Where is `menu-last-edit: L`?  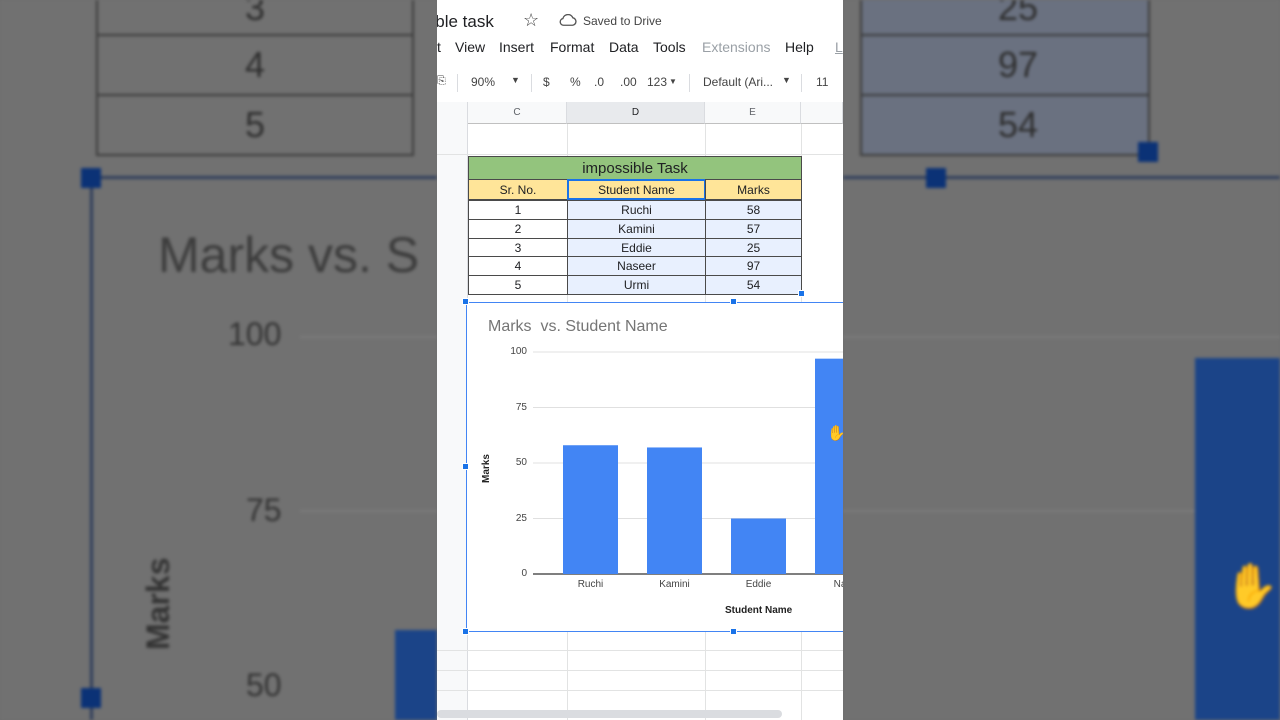 menu-last-edit: L is located at coordinates (839, 47).